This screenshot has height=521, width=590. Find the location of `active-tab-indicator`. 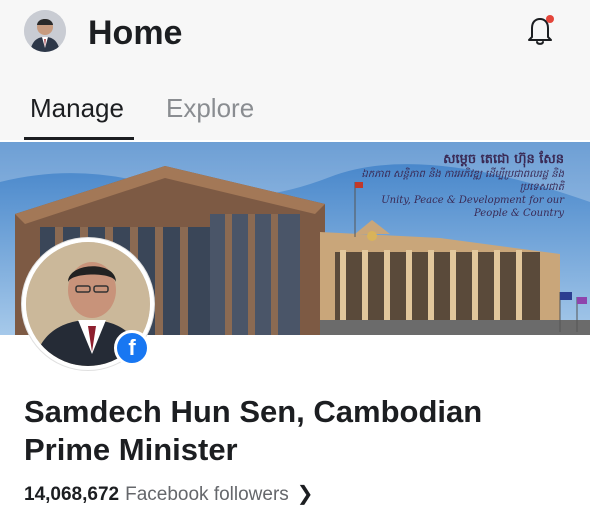

active-tab-indicator is located at coordinates (79, 138).